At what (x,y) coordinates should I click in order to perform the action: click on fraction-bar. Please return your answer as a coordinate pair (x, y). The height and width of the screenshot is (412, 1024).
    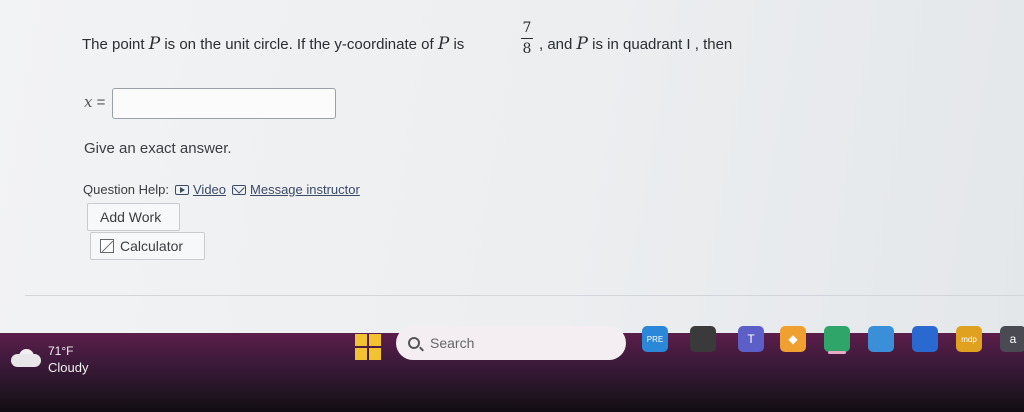
    Looking at the image, I should click on (527, 38).